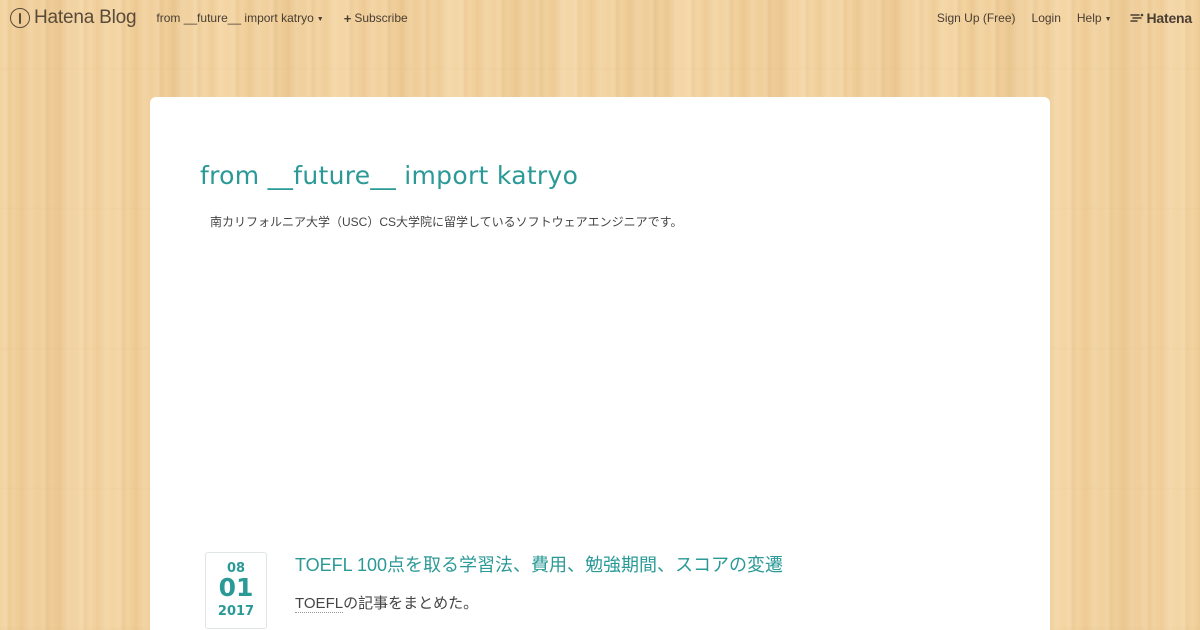 Image resolution: width=1200 pixels, height=630 pixels. I want to click on blog-menu-dropdown: from __future__ import katryo ▼, so click(239, 18).